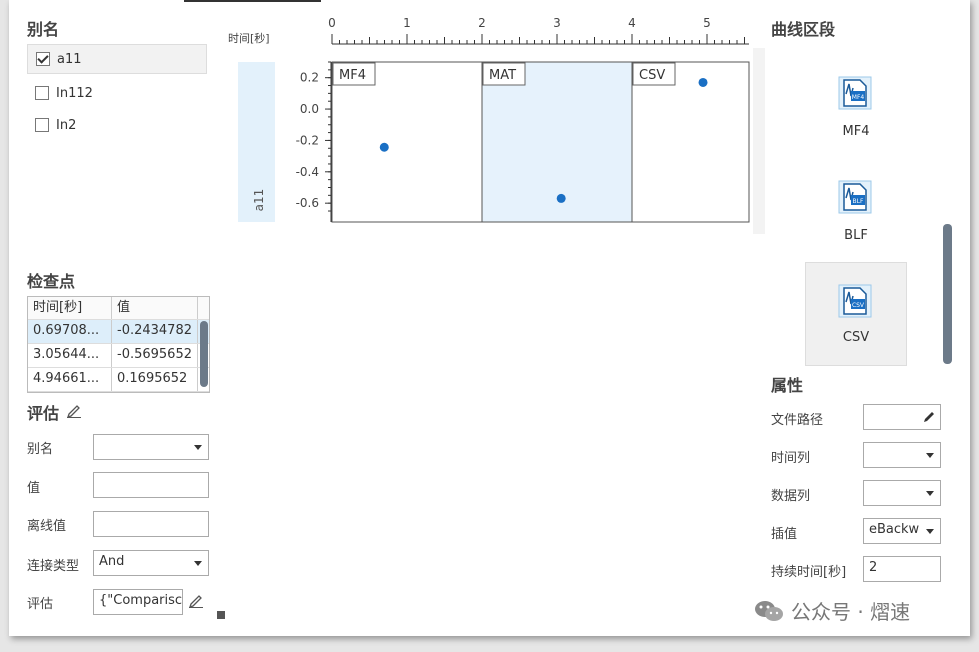  I want to click on blf-badge-text: BLF, so click(858, 201).